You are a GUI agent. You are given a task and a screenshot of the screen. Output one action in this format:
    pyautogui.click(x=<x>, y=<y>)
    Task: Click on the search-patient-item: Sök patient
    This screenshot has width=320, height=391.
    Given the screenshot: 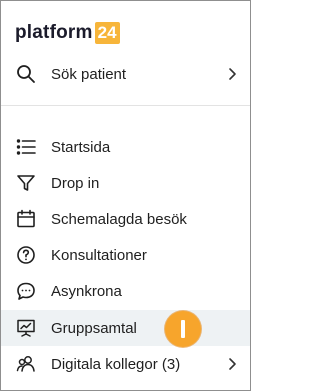 What is the action you would take?
    pyautogui.click(x=125, y=74)
    